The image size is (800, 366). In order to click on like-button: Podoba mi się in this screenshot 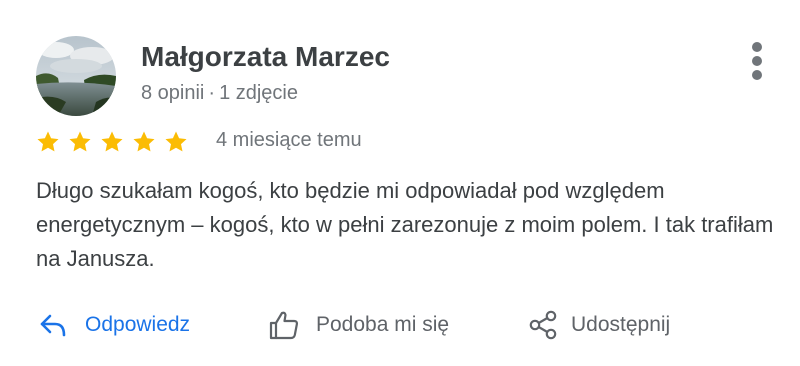, I will do `click(358, 325)`.